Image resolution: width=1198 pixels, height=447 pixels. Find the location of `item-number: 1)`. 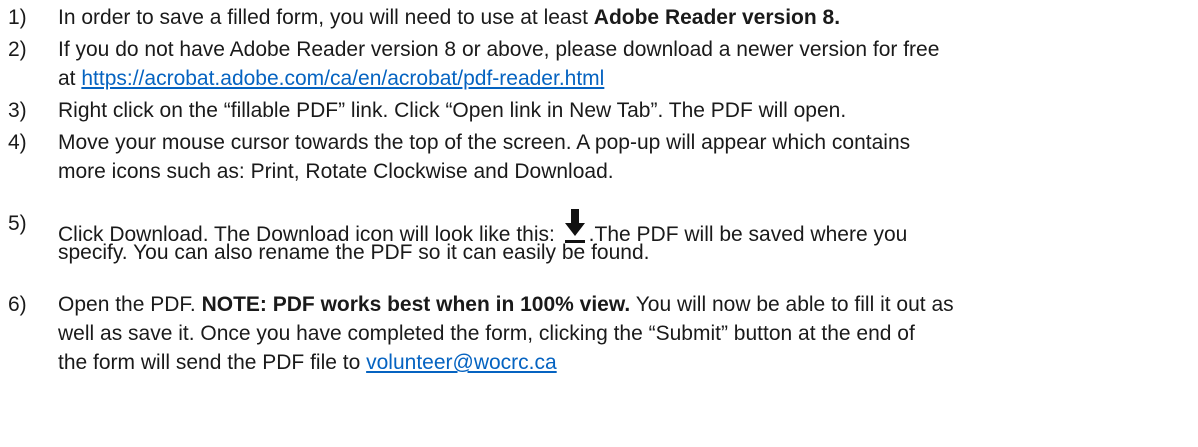

item-number: 1) is located at coordinates (17, 17).